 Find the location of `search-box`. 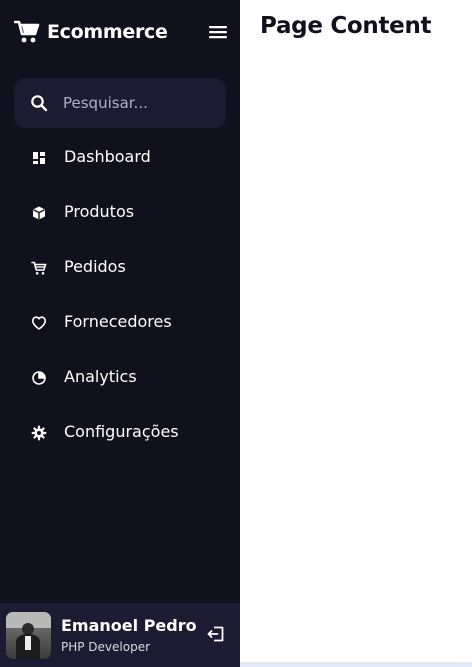

search-box is located at coordinates (120, 103).